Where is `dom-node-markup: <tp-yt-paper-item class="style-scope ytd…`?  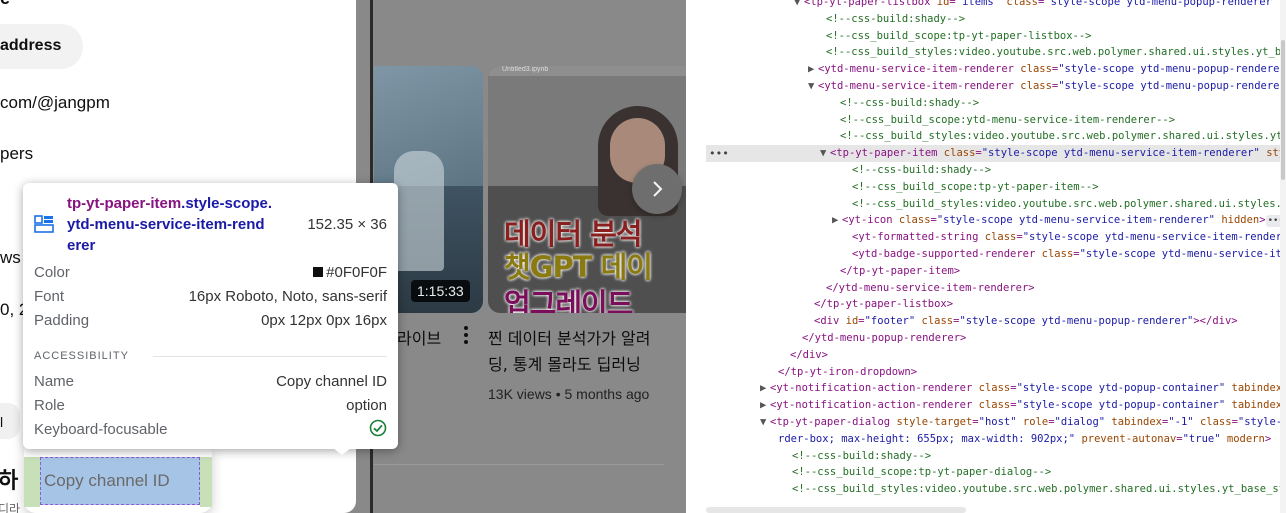 dom-node-markup: <tp-yt-paper-item class="style-scope ytd… is located at coordinates (1058, 153).